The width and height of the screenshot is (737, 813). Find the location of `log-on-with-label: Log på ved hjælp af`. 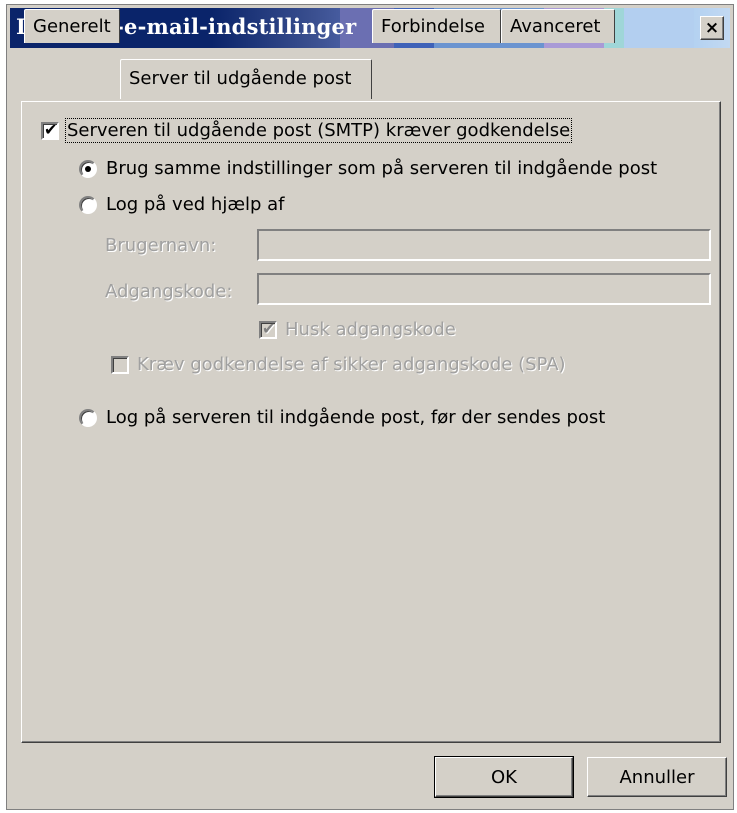

log-on-with-label: Log på ved hjælp af is located at coordinates (195, 204).